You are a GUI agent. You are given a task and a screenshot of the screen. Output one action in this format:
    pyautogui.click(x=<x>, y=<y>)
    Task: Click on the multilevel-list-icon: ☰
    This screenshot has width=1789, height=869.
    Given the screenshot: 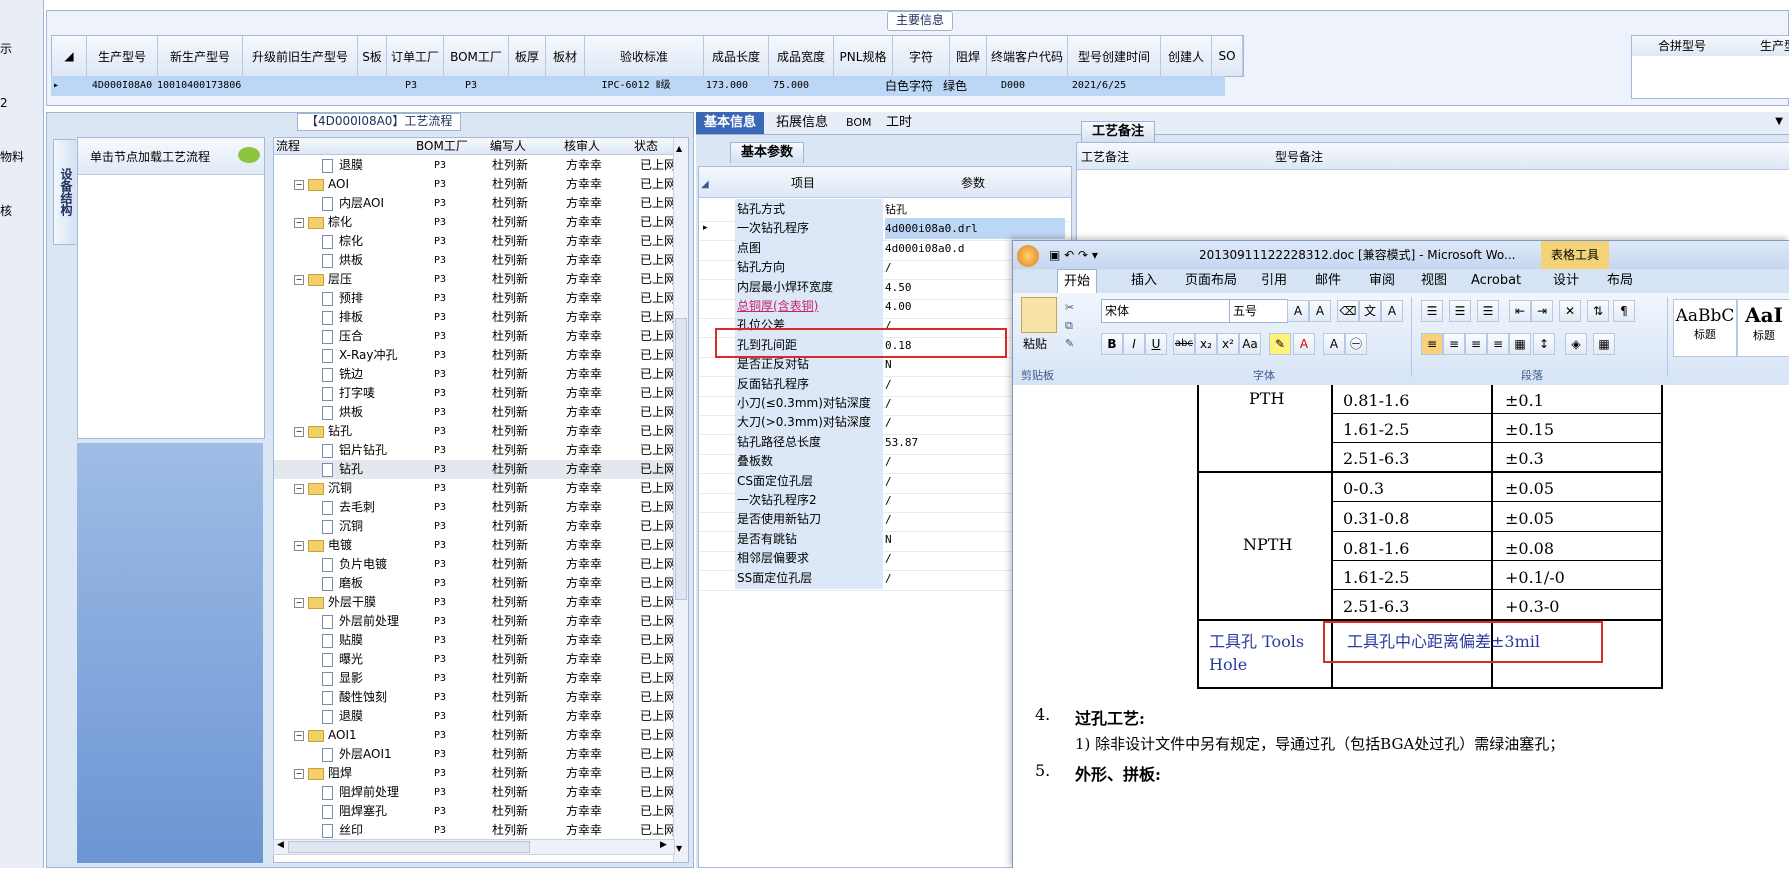 What is the action you would take?
    pyautogui.click(x=1488, y=311)
    